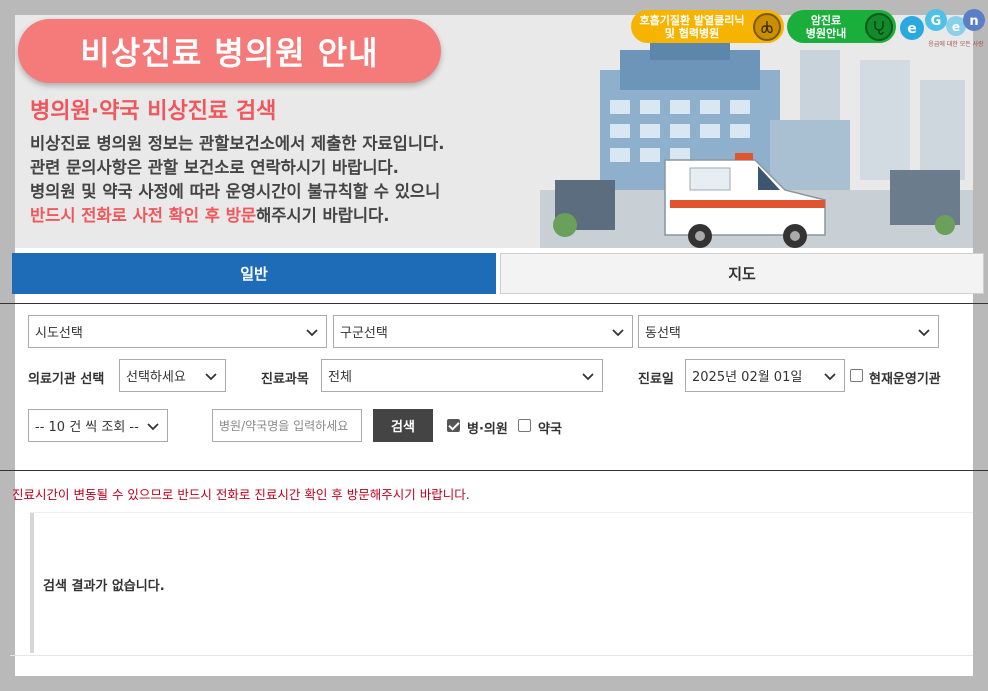  I want to click on institution-select-value: 선택하세요, so click(156, 377).